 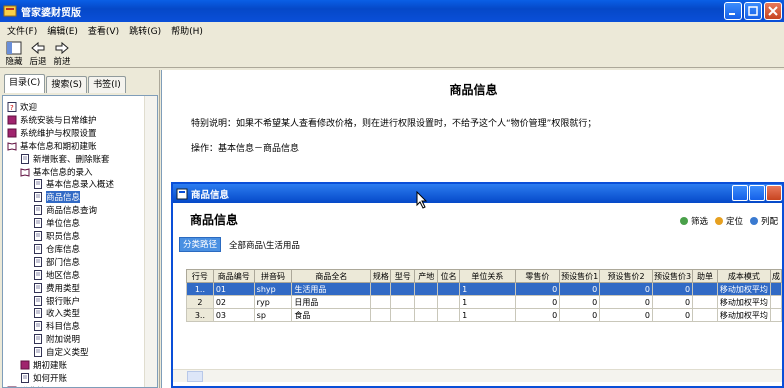 I want to click on close-button, so click(x=773, y=11).